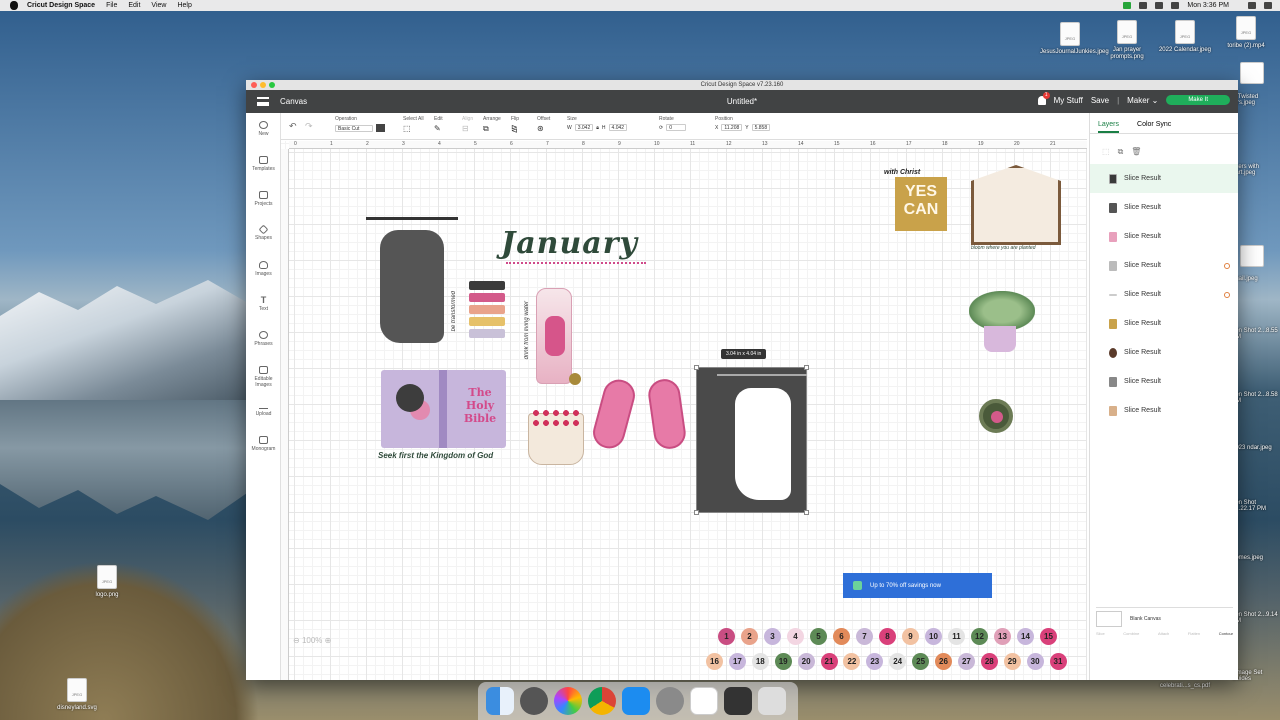  I want to click on tab-color-sync: Color Sync, so click(1154, 127).